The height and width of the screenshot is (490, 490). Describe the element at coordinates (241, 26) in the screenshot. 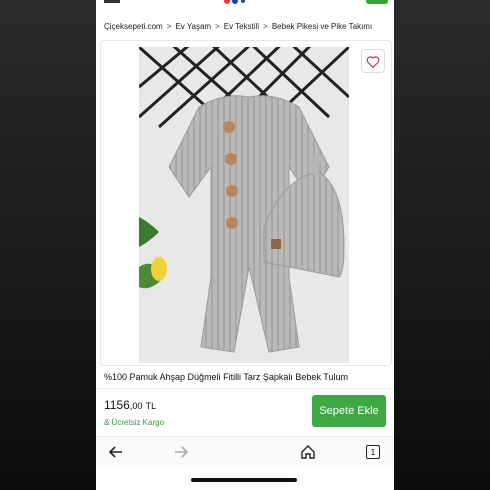

I see `breadcrumb-item-ev-tekstili: Ev Tekstili` at that location.